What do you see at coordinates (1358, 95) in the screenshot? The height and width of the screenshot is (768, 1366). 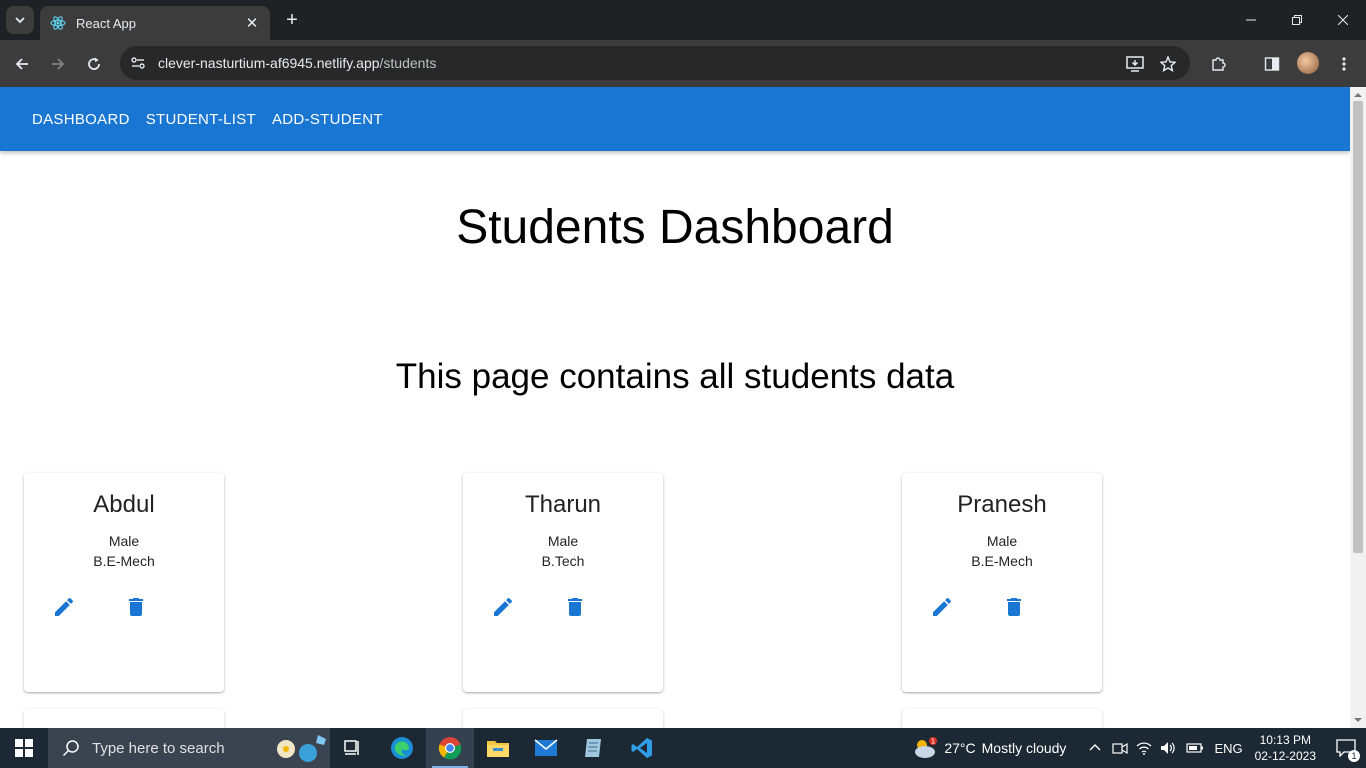 I see `scroll-up-icon` at bounding box center [1358, 95].